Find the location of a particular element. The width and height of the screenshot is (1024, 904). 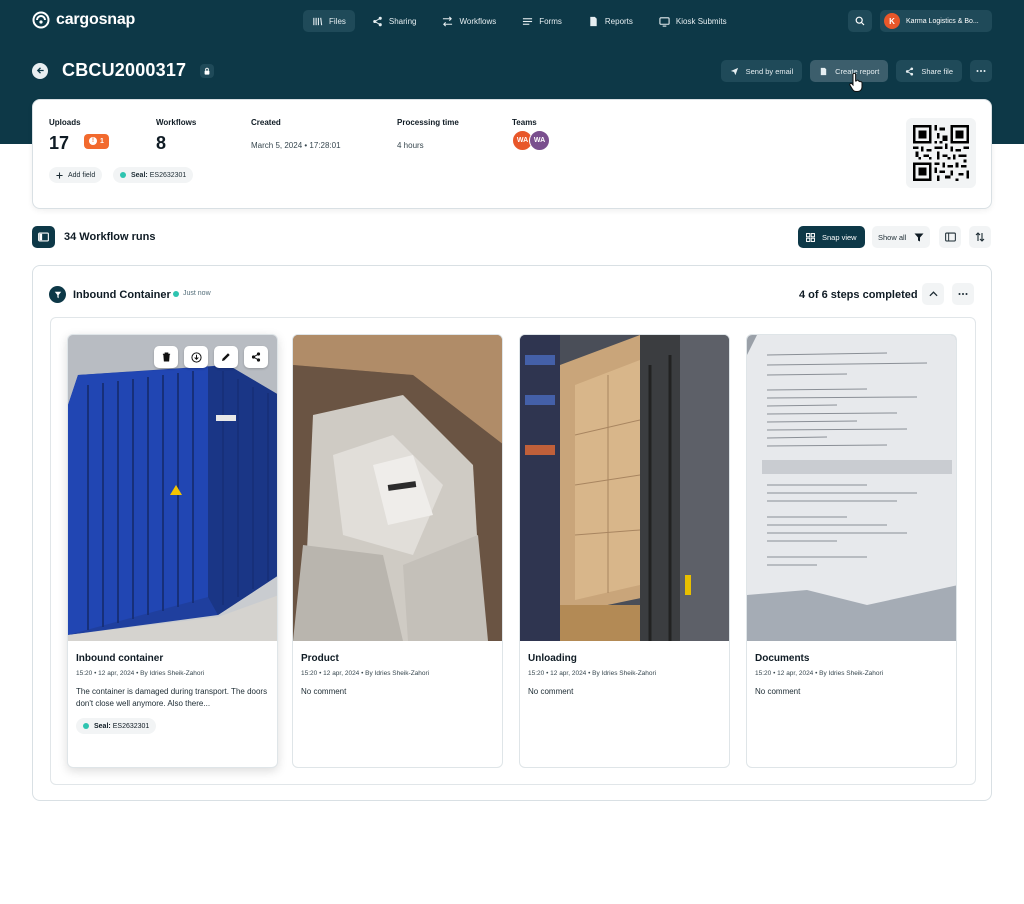

product-box-photo-icon is located at coordinates (397, 488).